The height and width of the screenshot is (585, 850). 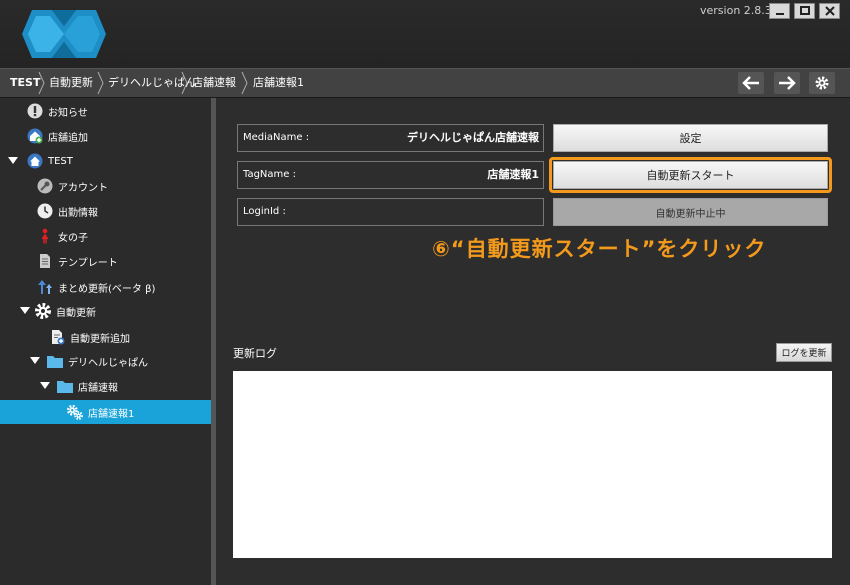 What do you see at coordinates (425, 83) in the screenshot?
I see `breadcrumb: TEST 自動更新 デリヘルじゃぱん 店舗速報 店舗速報1` at bounding box center [425, 83].